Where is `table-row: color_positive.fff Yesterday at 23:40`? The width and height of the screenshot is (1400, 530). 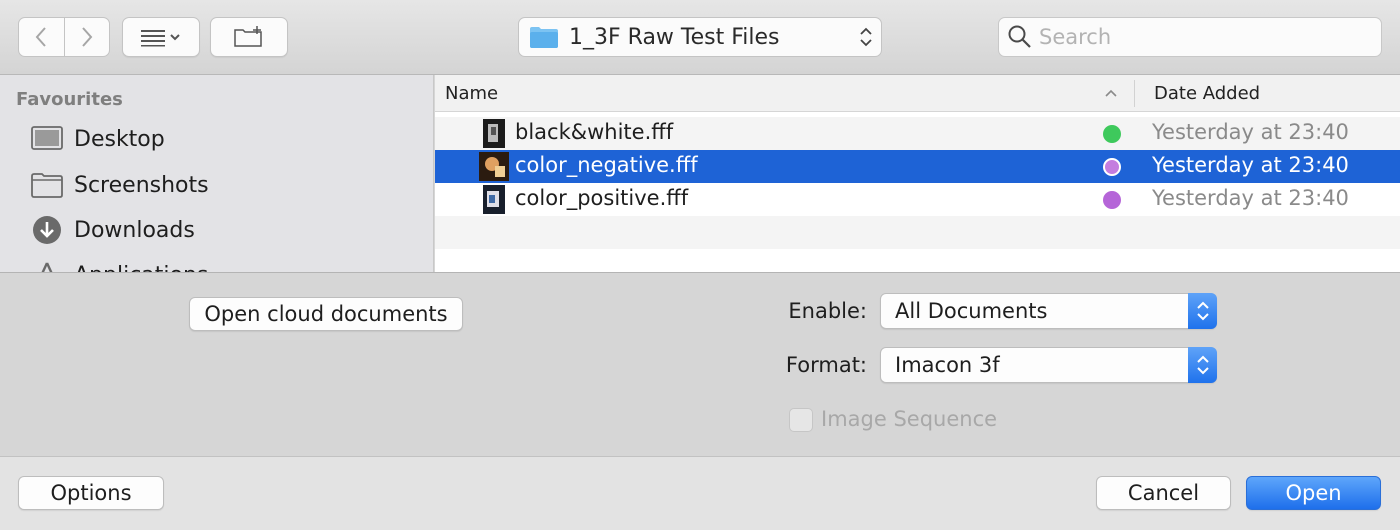 table-row: color_positive.fff Yesterday at 23:40 is located at coordinates (917, 199).